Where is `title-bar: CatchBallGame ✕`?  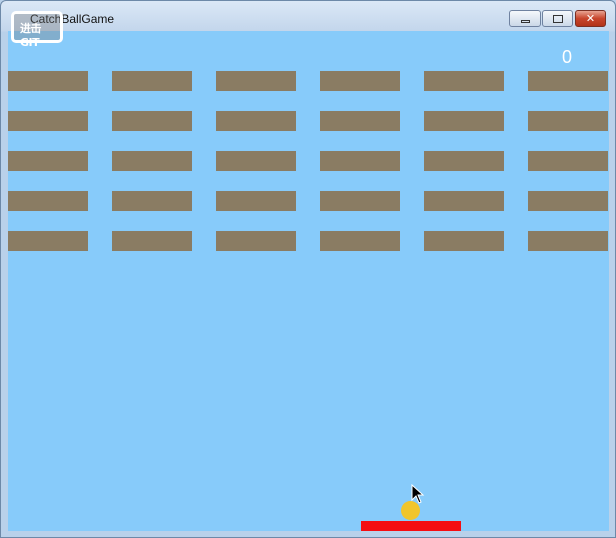 title-bar: CatchBallGame ✕ is located at coordinates (308, 16).